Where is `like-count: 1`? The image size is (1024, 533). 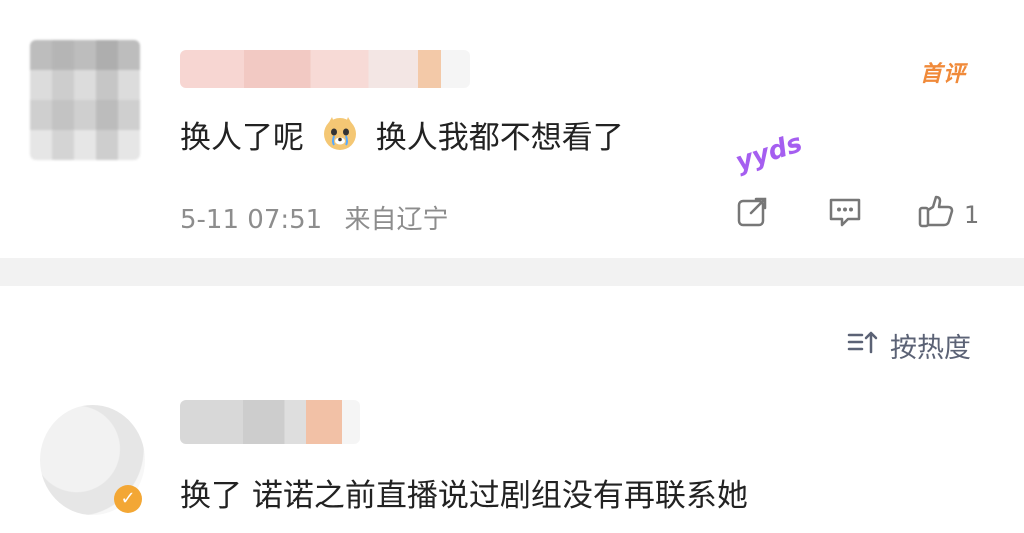
like-count: 1 is located at coordinates (972, 215).